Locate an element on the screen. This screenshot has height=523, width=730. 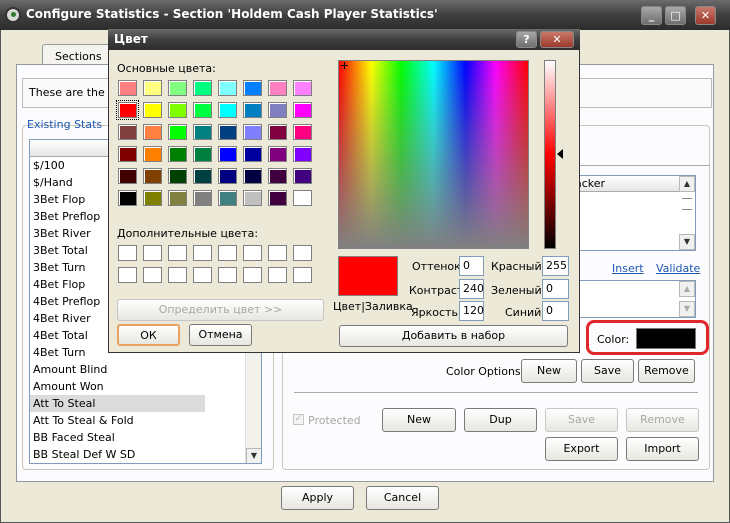
list-item: Att To Steal is located at coordinates (117, 403).